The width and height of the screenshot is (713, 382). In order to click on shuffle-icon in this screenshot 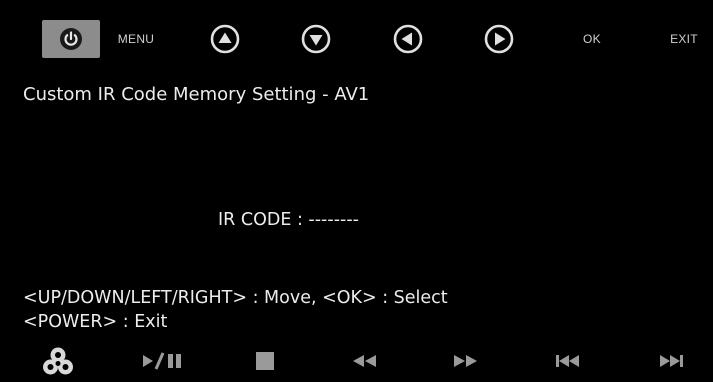, I will do `click(58, 361)`.